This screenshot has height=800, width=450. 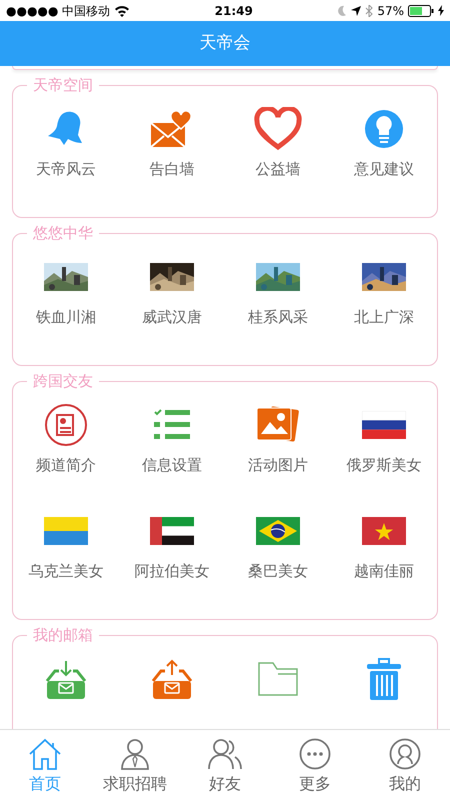 What do you see at coordinates (66, 317) in the screenshot?
I see `item-label: 铁血川湘` at bounding box center [66, 317].